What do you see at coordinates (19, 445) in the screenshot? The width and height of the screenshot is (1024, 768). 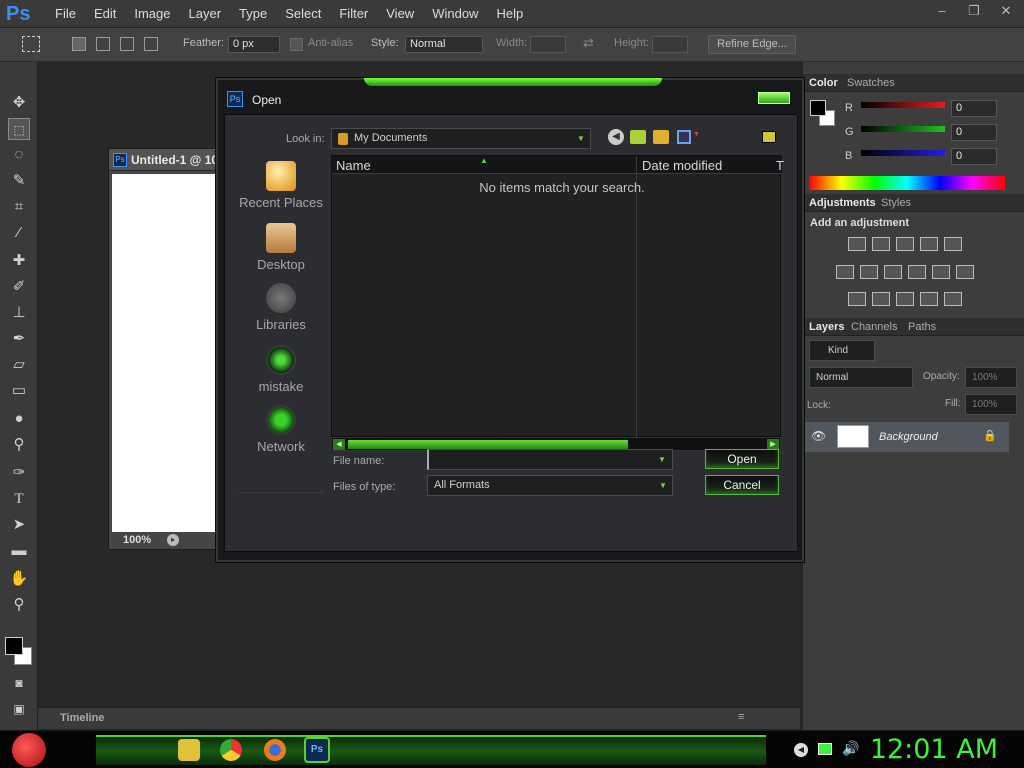 I see `dodge-tool-icon: ⚲` at bounding box center [19, 445].